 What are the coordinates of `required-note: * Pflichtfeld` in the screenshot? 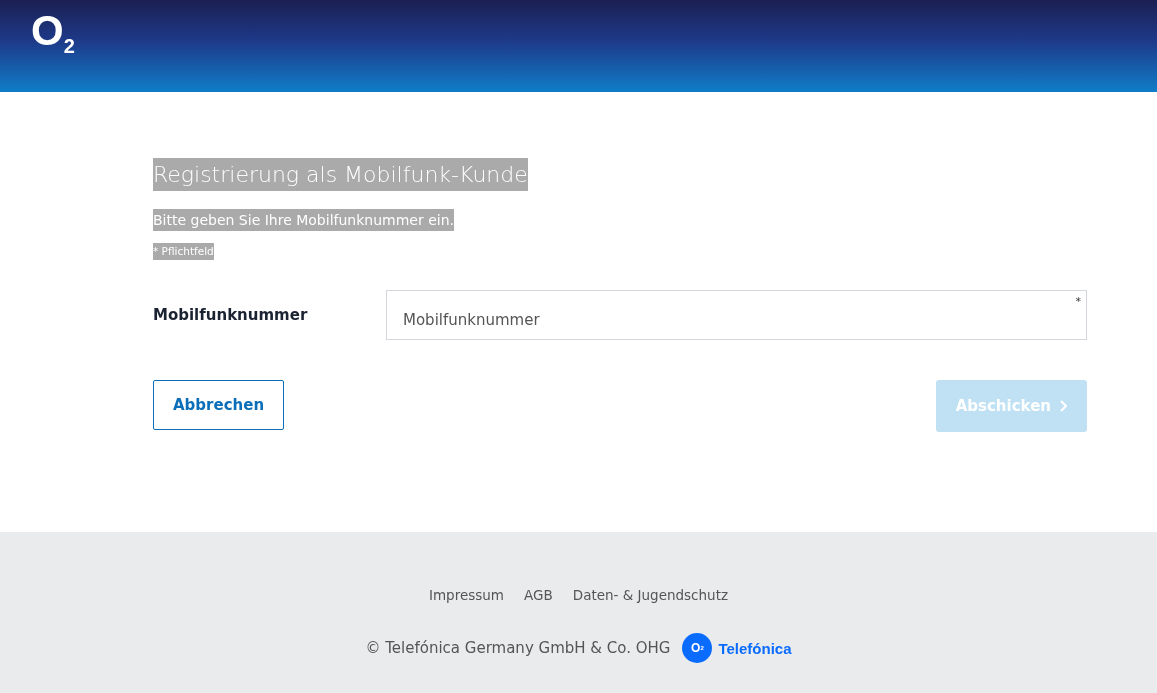 It's located at (183, 251).